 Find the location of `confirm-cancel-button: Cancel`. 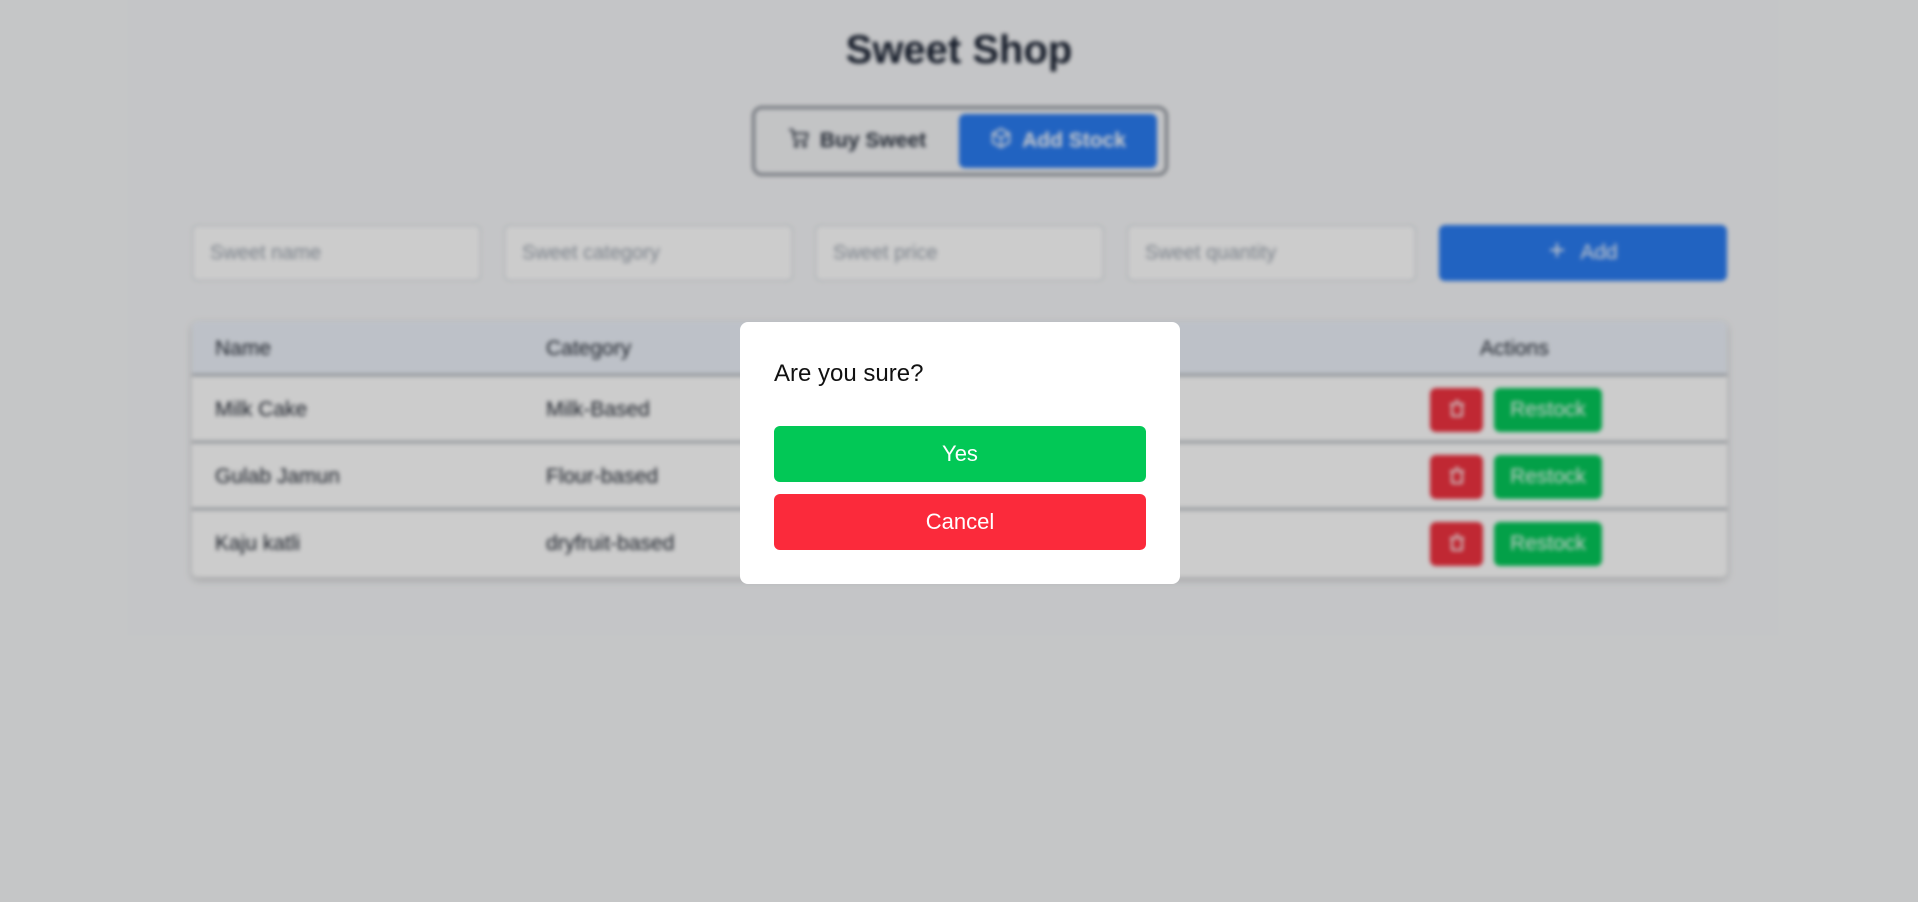

confirm-cancel-button: Cancel is located at coordinates (960, 522).